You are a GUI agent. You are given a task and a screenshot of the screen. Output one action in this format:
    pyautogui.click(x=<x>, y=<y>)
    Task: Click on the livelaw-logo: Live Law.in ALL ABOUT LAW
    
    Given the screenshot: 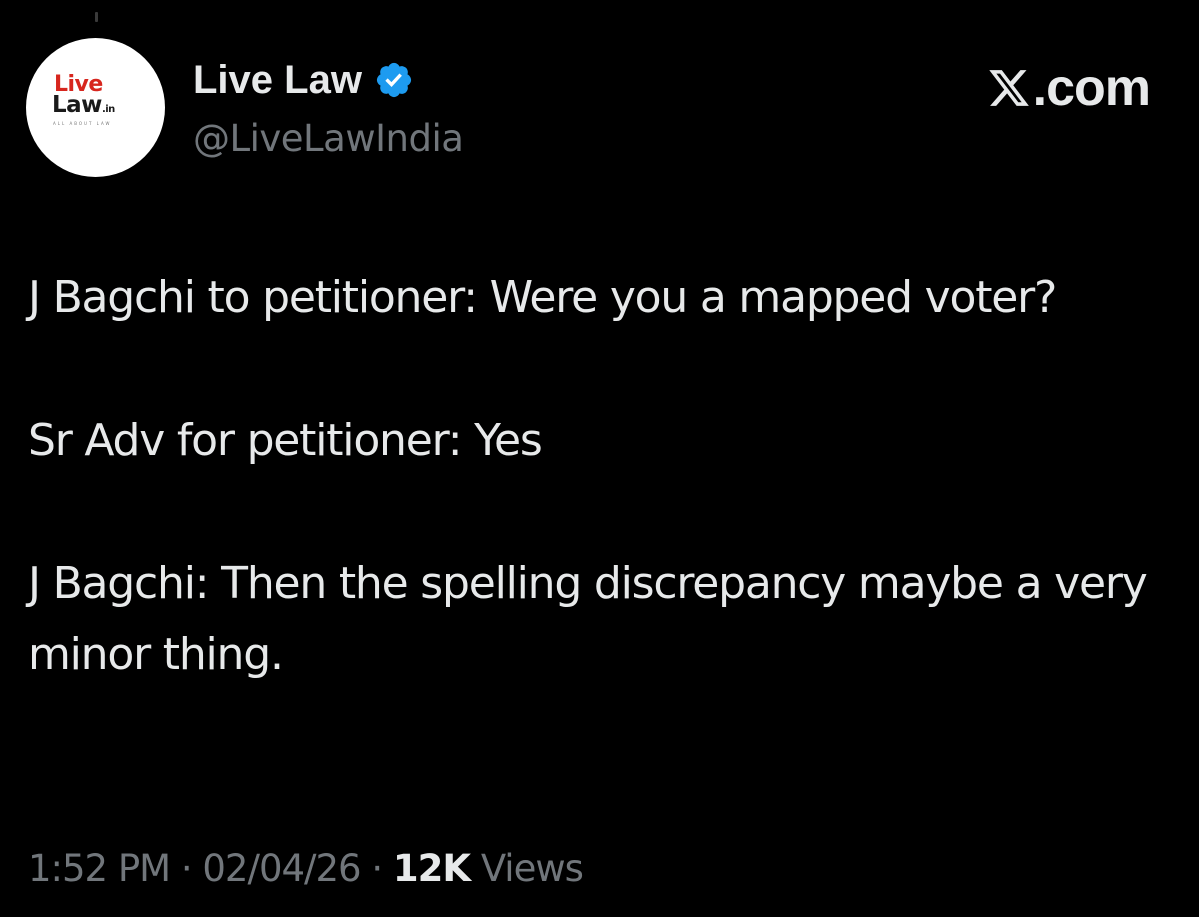 What is the action you would take?
    pyautogui.click(x=98, y=104)
    